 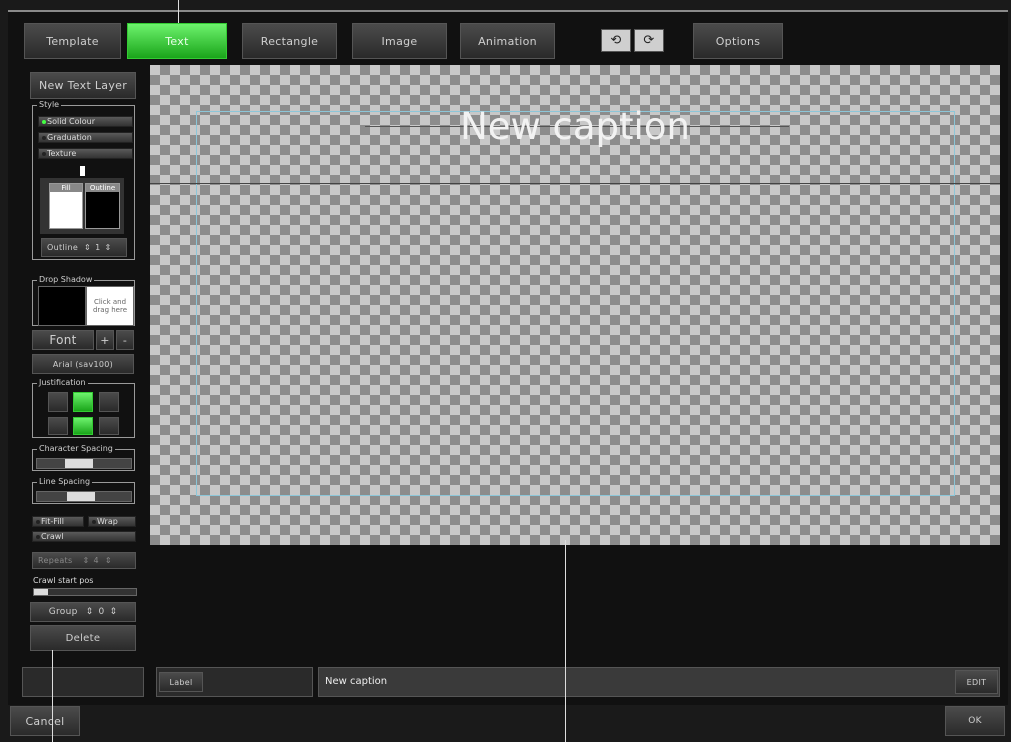 I want to click on wrap-toggle: Wrap, so click(x=112, y=521).